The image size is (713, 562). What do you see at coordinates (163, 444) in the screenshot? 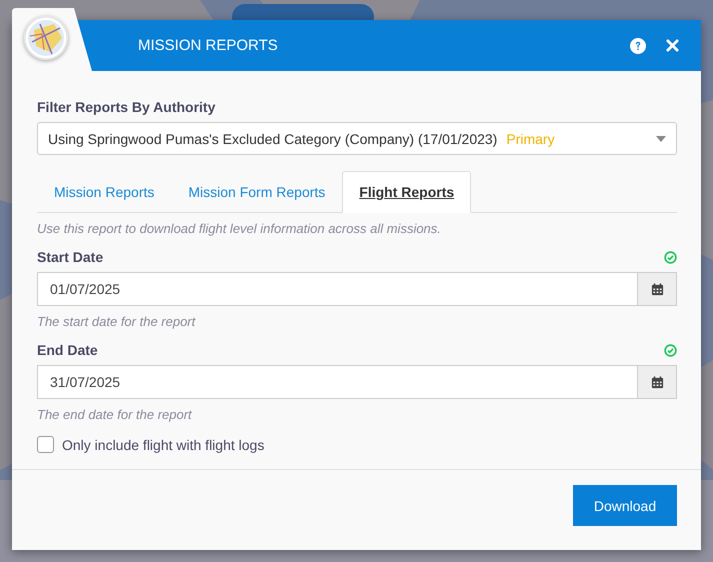
I see `checkbox-label: Only include flight with flight logs` at bounding box center [163, 444].